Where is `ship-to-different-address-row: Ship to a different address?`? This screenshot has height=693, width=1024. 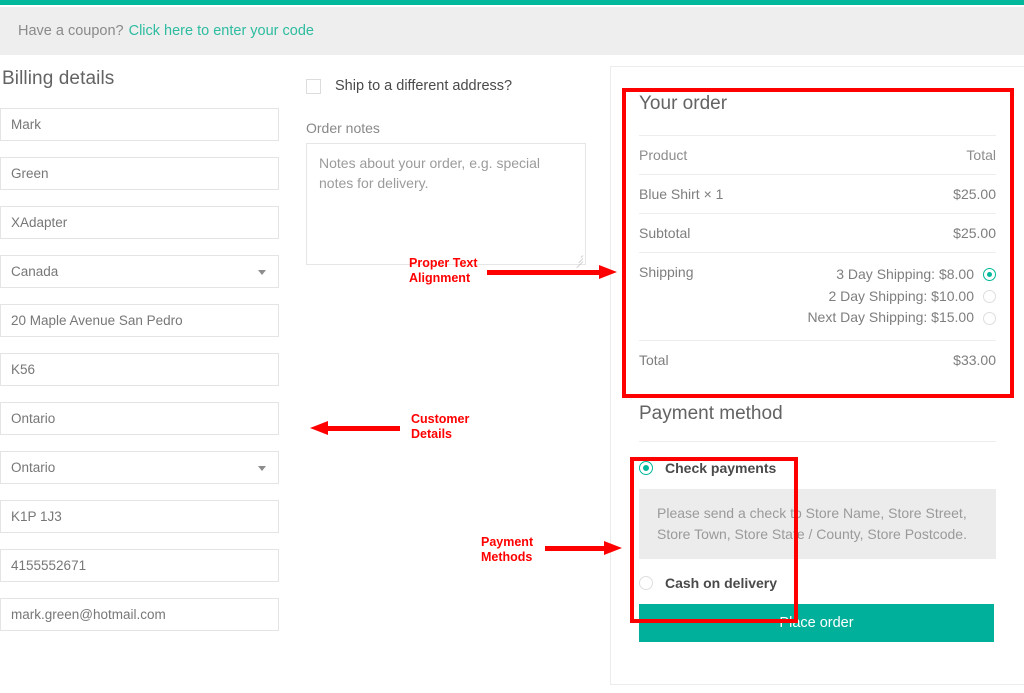 ship-to-different-address-row: Ship to a different address? is located at coordinates (451, 86).